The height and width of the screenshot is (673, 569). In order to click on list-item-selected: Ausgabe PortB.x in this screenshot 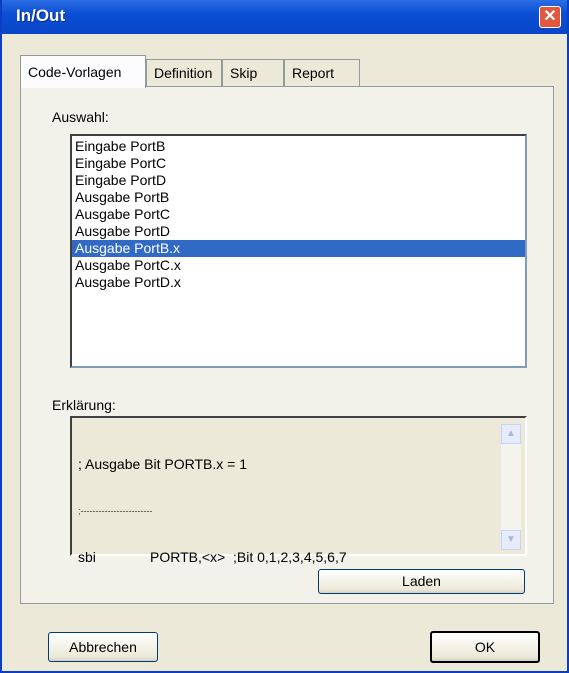, I will do `click(298, 248)`.